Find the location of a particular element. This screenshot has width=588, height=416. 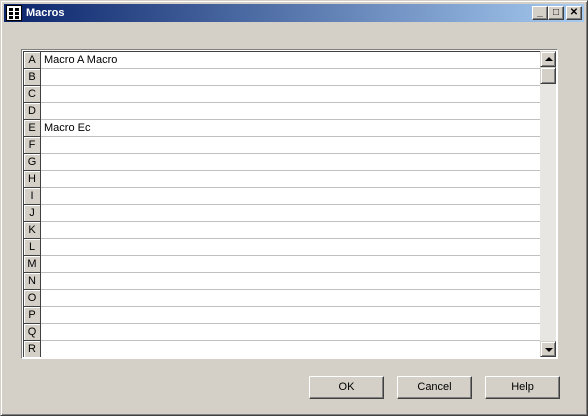

macro-row: C is located at coordinates (282, 94).